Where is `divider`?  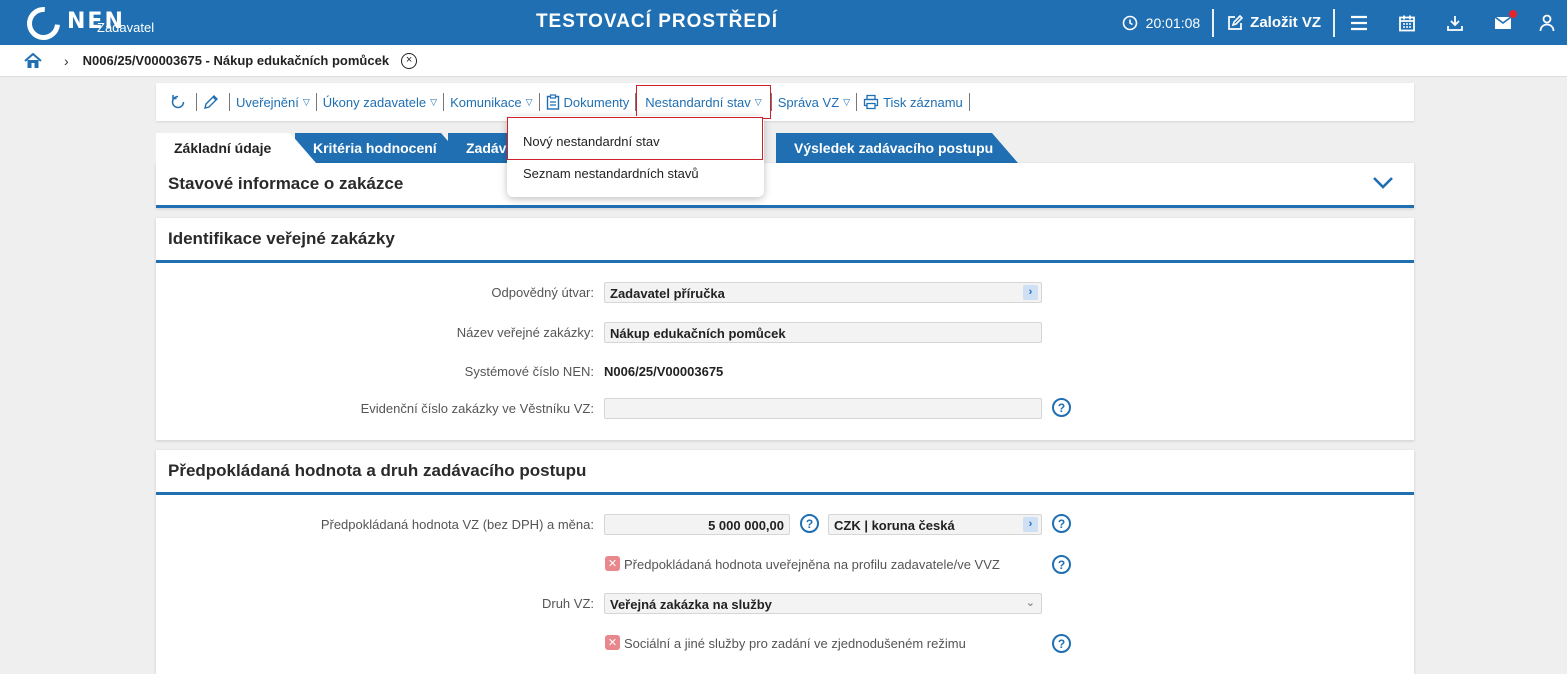 divider is located at coordinates (1213, 22).